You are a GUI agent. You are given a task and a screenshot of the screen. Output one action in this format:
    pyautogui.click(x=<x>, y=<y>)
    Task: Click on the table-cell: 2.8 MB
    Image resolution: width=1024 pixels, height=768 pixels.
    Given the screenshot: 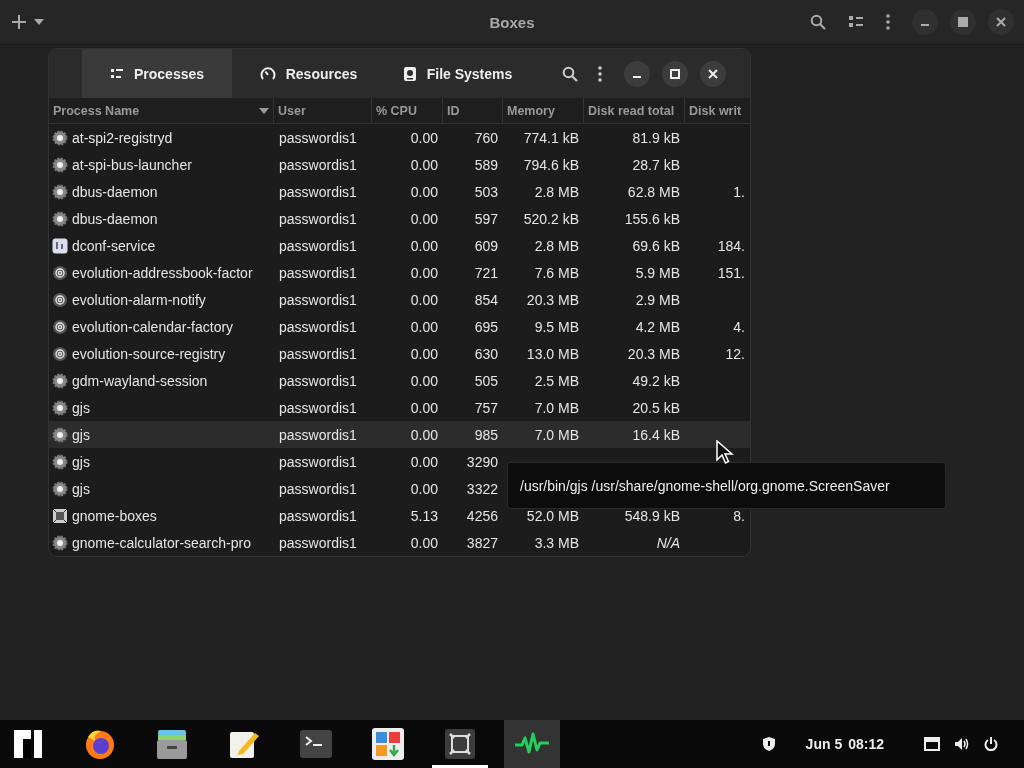 What is the action you would take?
    pyautogui.click(x=556, y=191)
    